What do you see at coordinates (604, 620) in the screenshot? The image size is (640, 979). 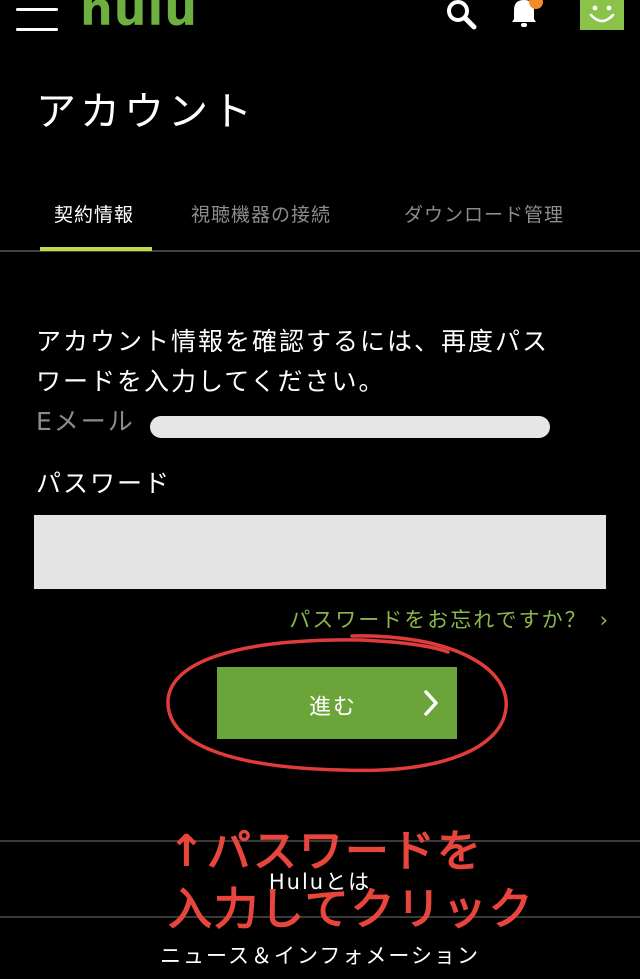 I see `chevron-right-icon: ›` at bounding box center [604, 620].